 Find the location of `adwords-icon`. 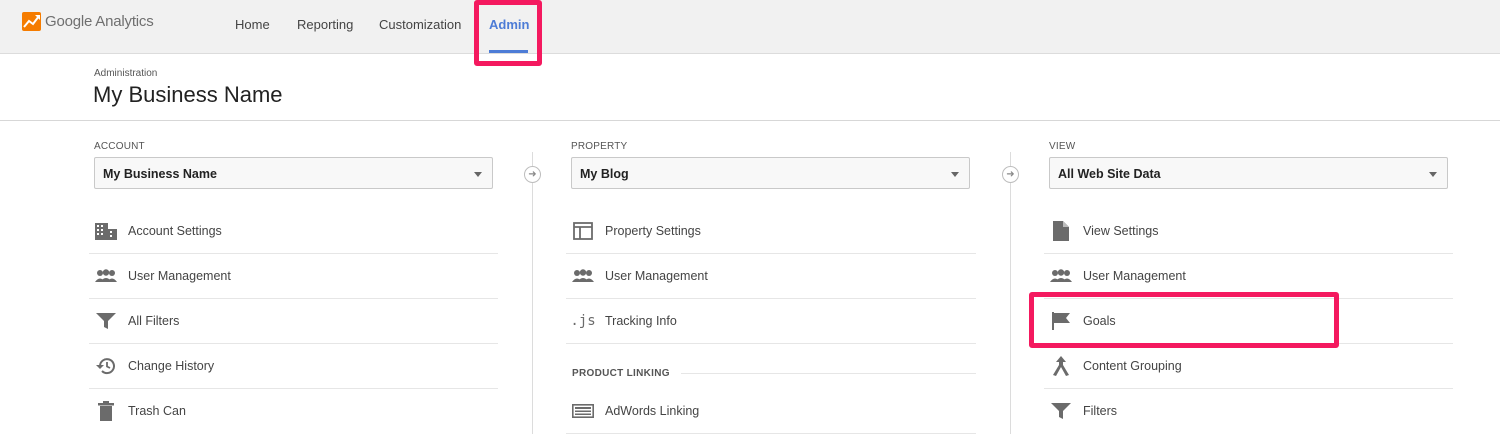

adwords-icon is located at coordinates (583, 411).